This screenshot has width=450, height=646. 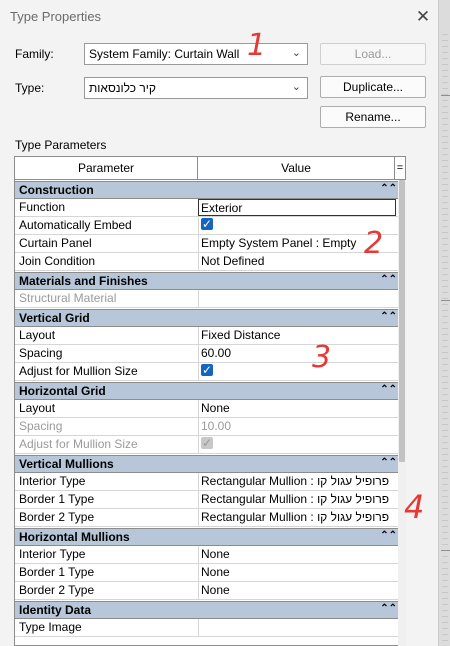 What do you see at coordinates (296, 87) in the screenshot?
I see `chevron-down-icon: ⌄` at bounding box center [296, 87].